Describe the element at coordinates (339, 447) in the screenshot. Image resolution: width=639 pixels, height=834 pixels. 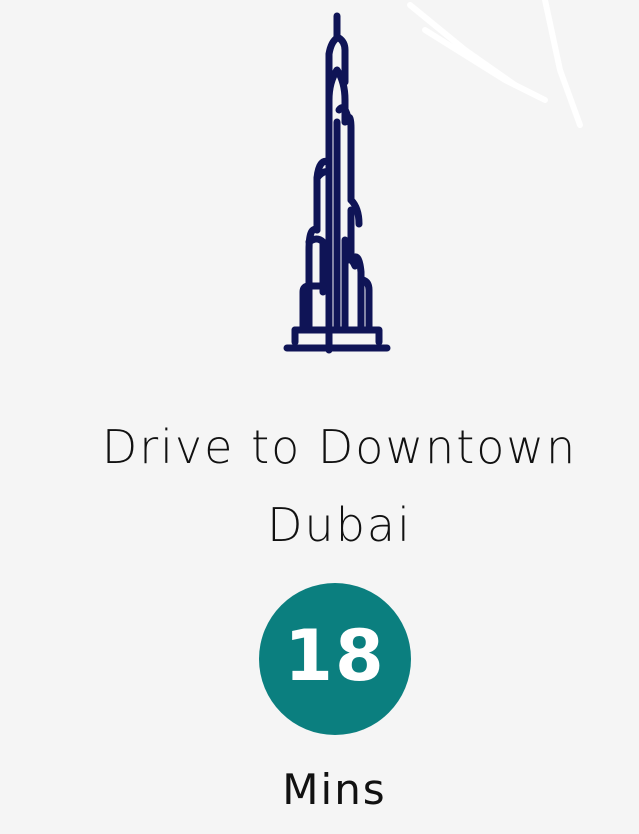
I see `destination-line-1: Drive to Downtown` at that location.